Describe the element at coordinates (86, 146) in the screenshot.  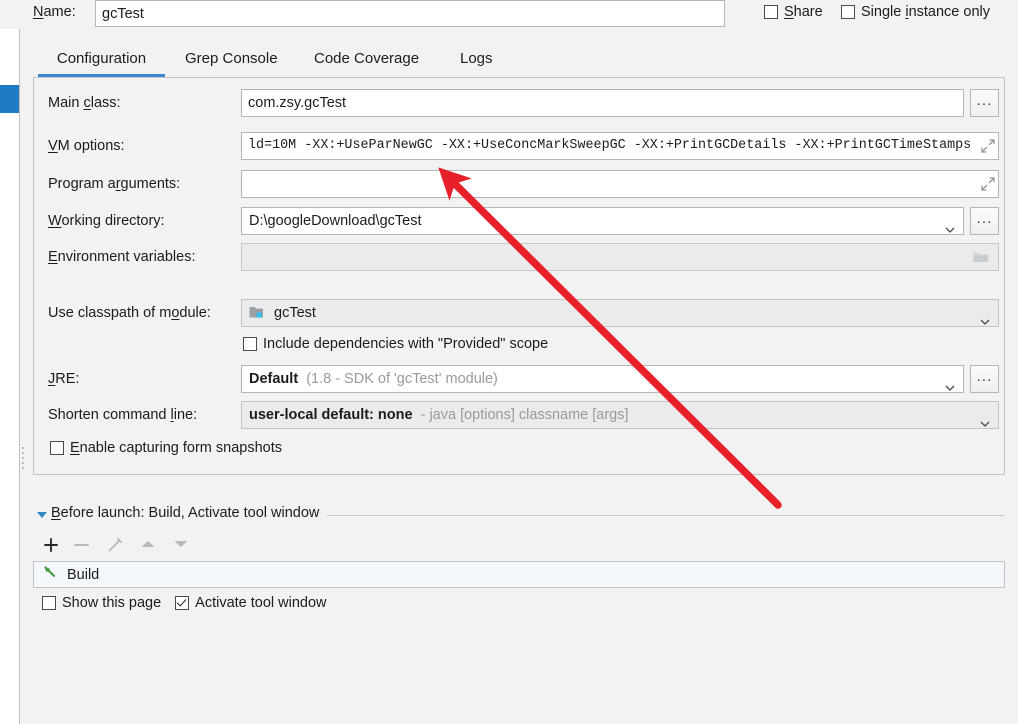
I see `vm-options-label: VM options:` at that location.